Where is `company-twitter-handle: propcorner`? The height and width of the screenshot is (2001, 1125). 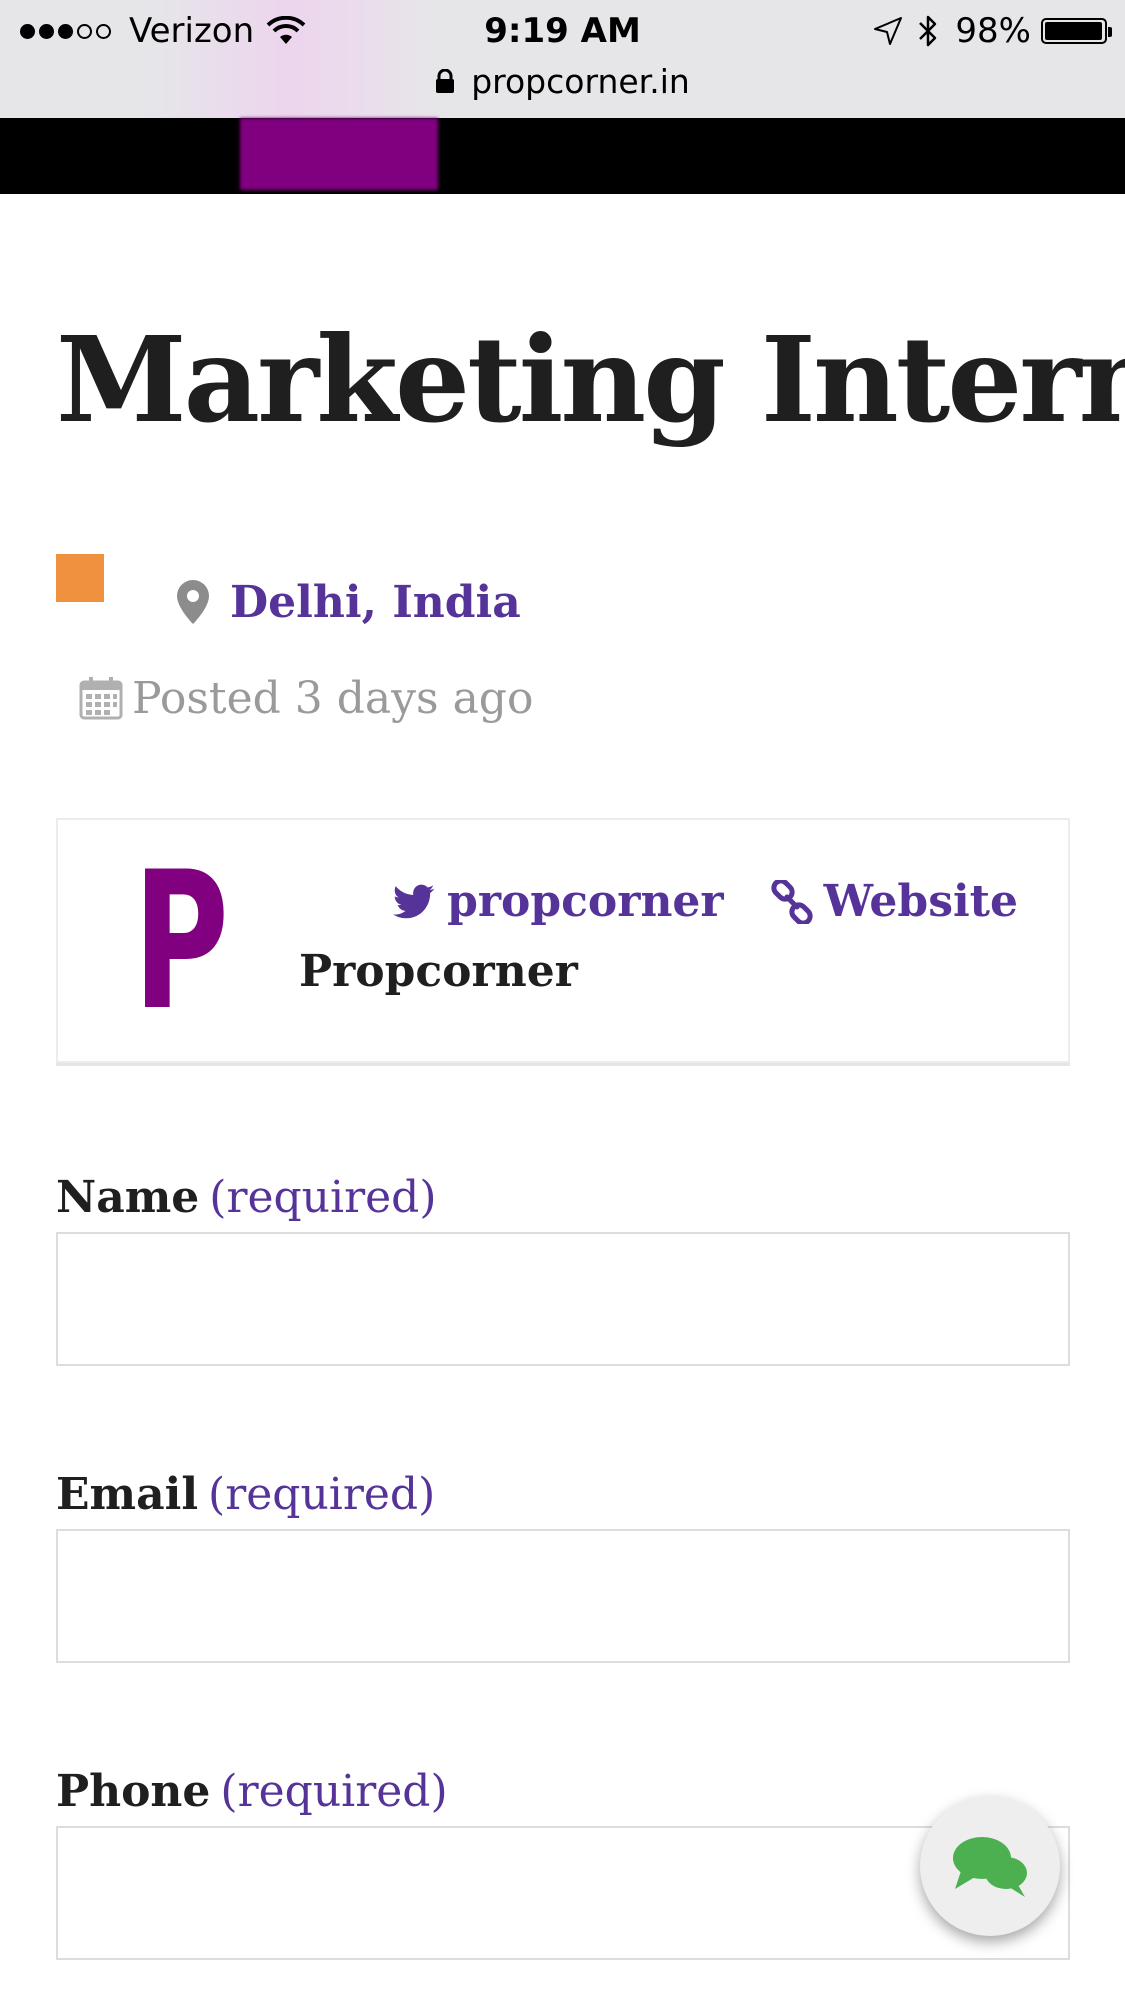 company-twitter-handle: propcorner is located at coordinates (585, 901).